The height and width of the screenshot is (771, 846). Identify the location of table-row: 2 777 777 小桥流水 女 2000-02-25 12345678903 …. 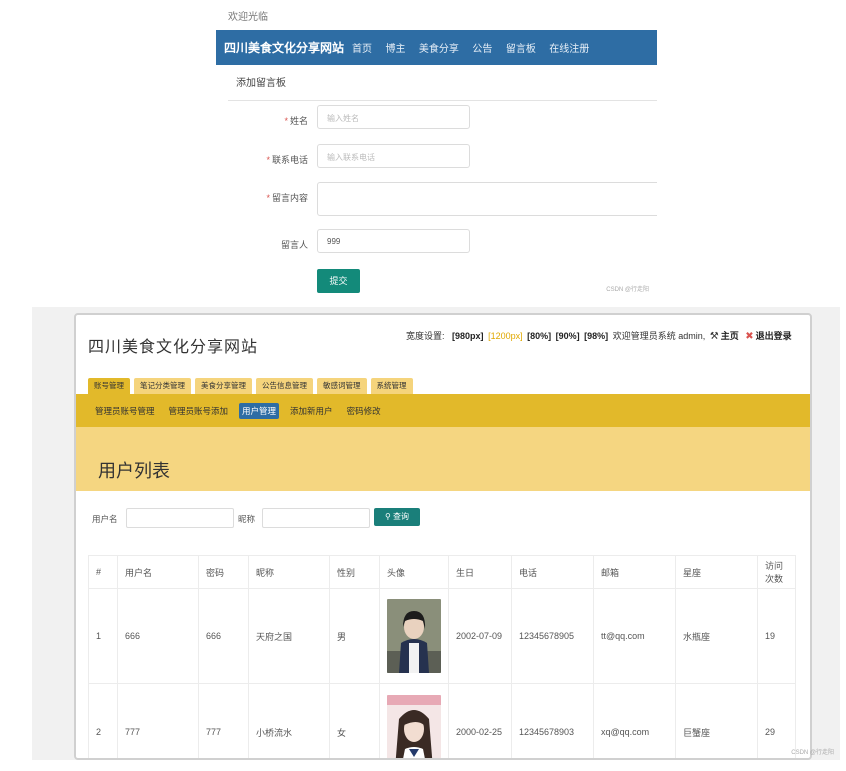
(442, 720).